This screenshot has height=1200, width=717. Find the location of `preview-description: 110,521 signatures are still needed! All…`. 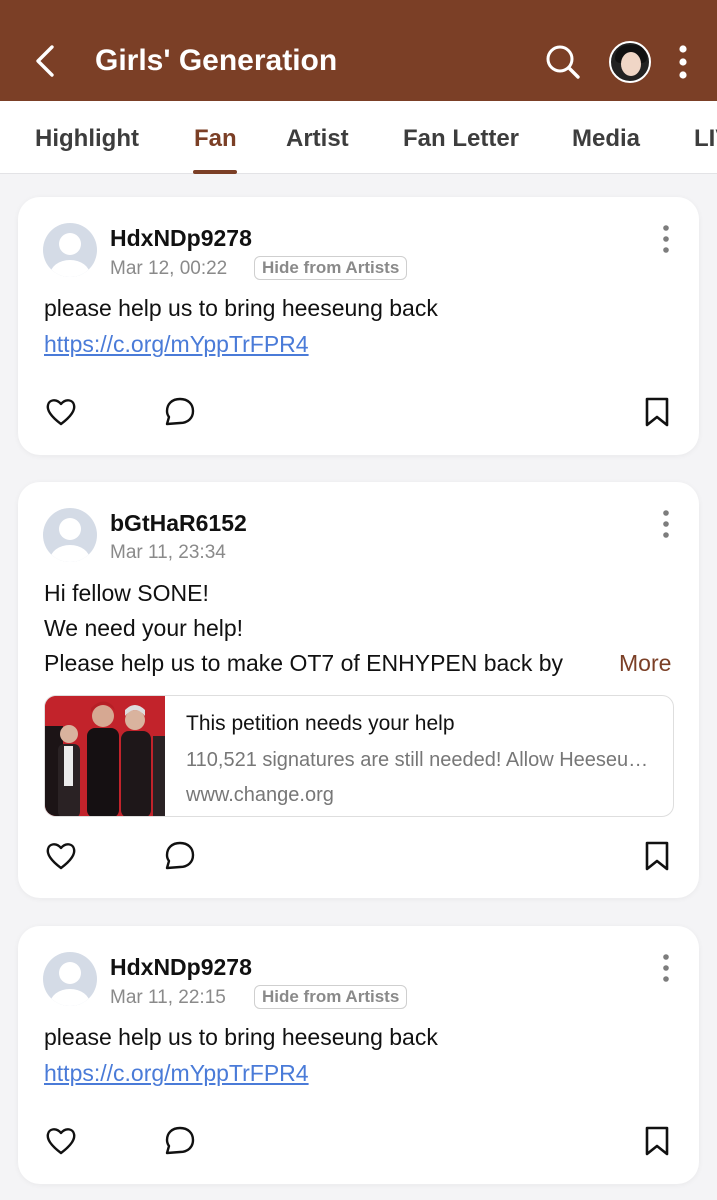

preview-description: 110,521 signatures are still needed! All… is located at coordinates (421, 760).